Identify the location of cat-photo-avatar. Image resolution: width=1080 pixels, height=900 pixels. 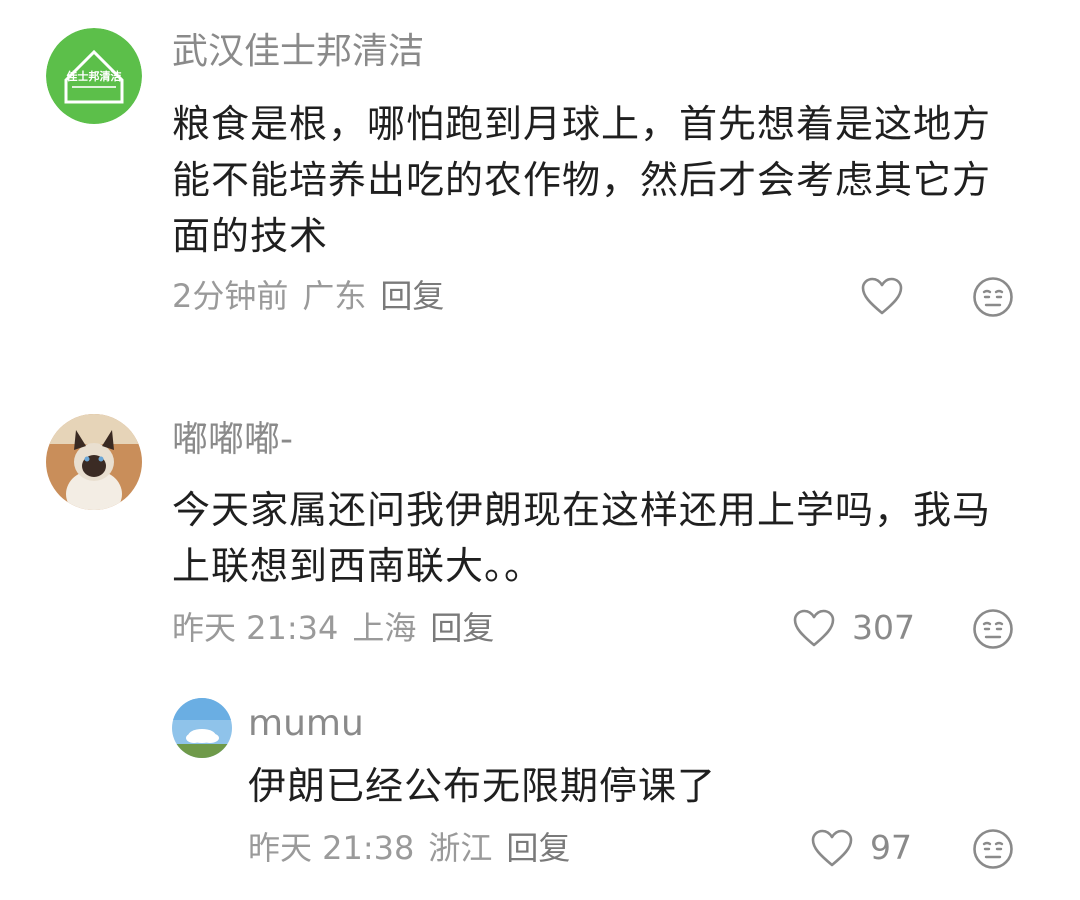
(94, 462).